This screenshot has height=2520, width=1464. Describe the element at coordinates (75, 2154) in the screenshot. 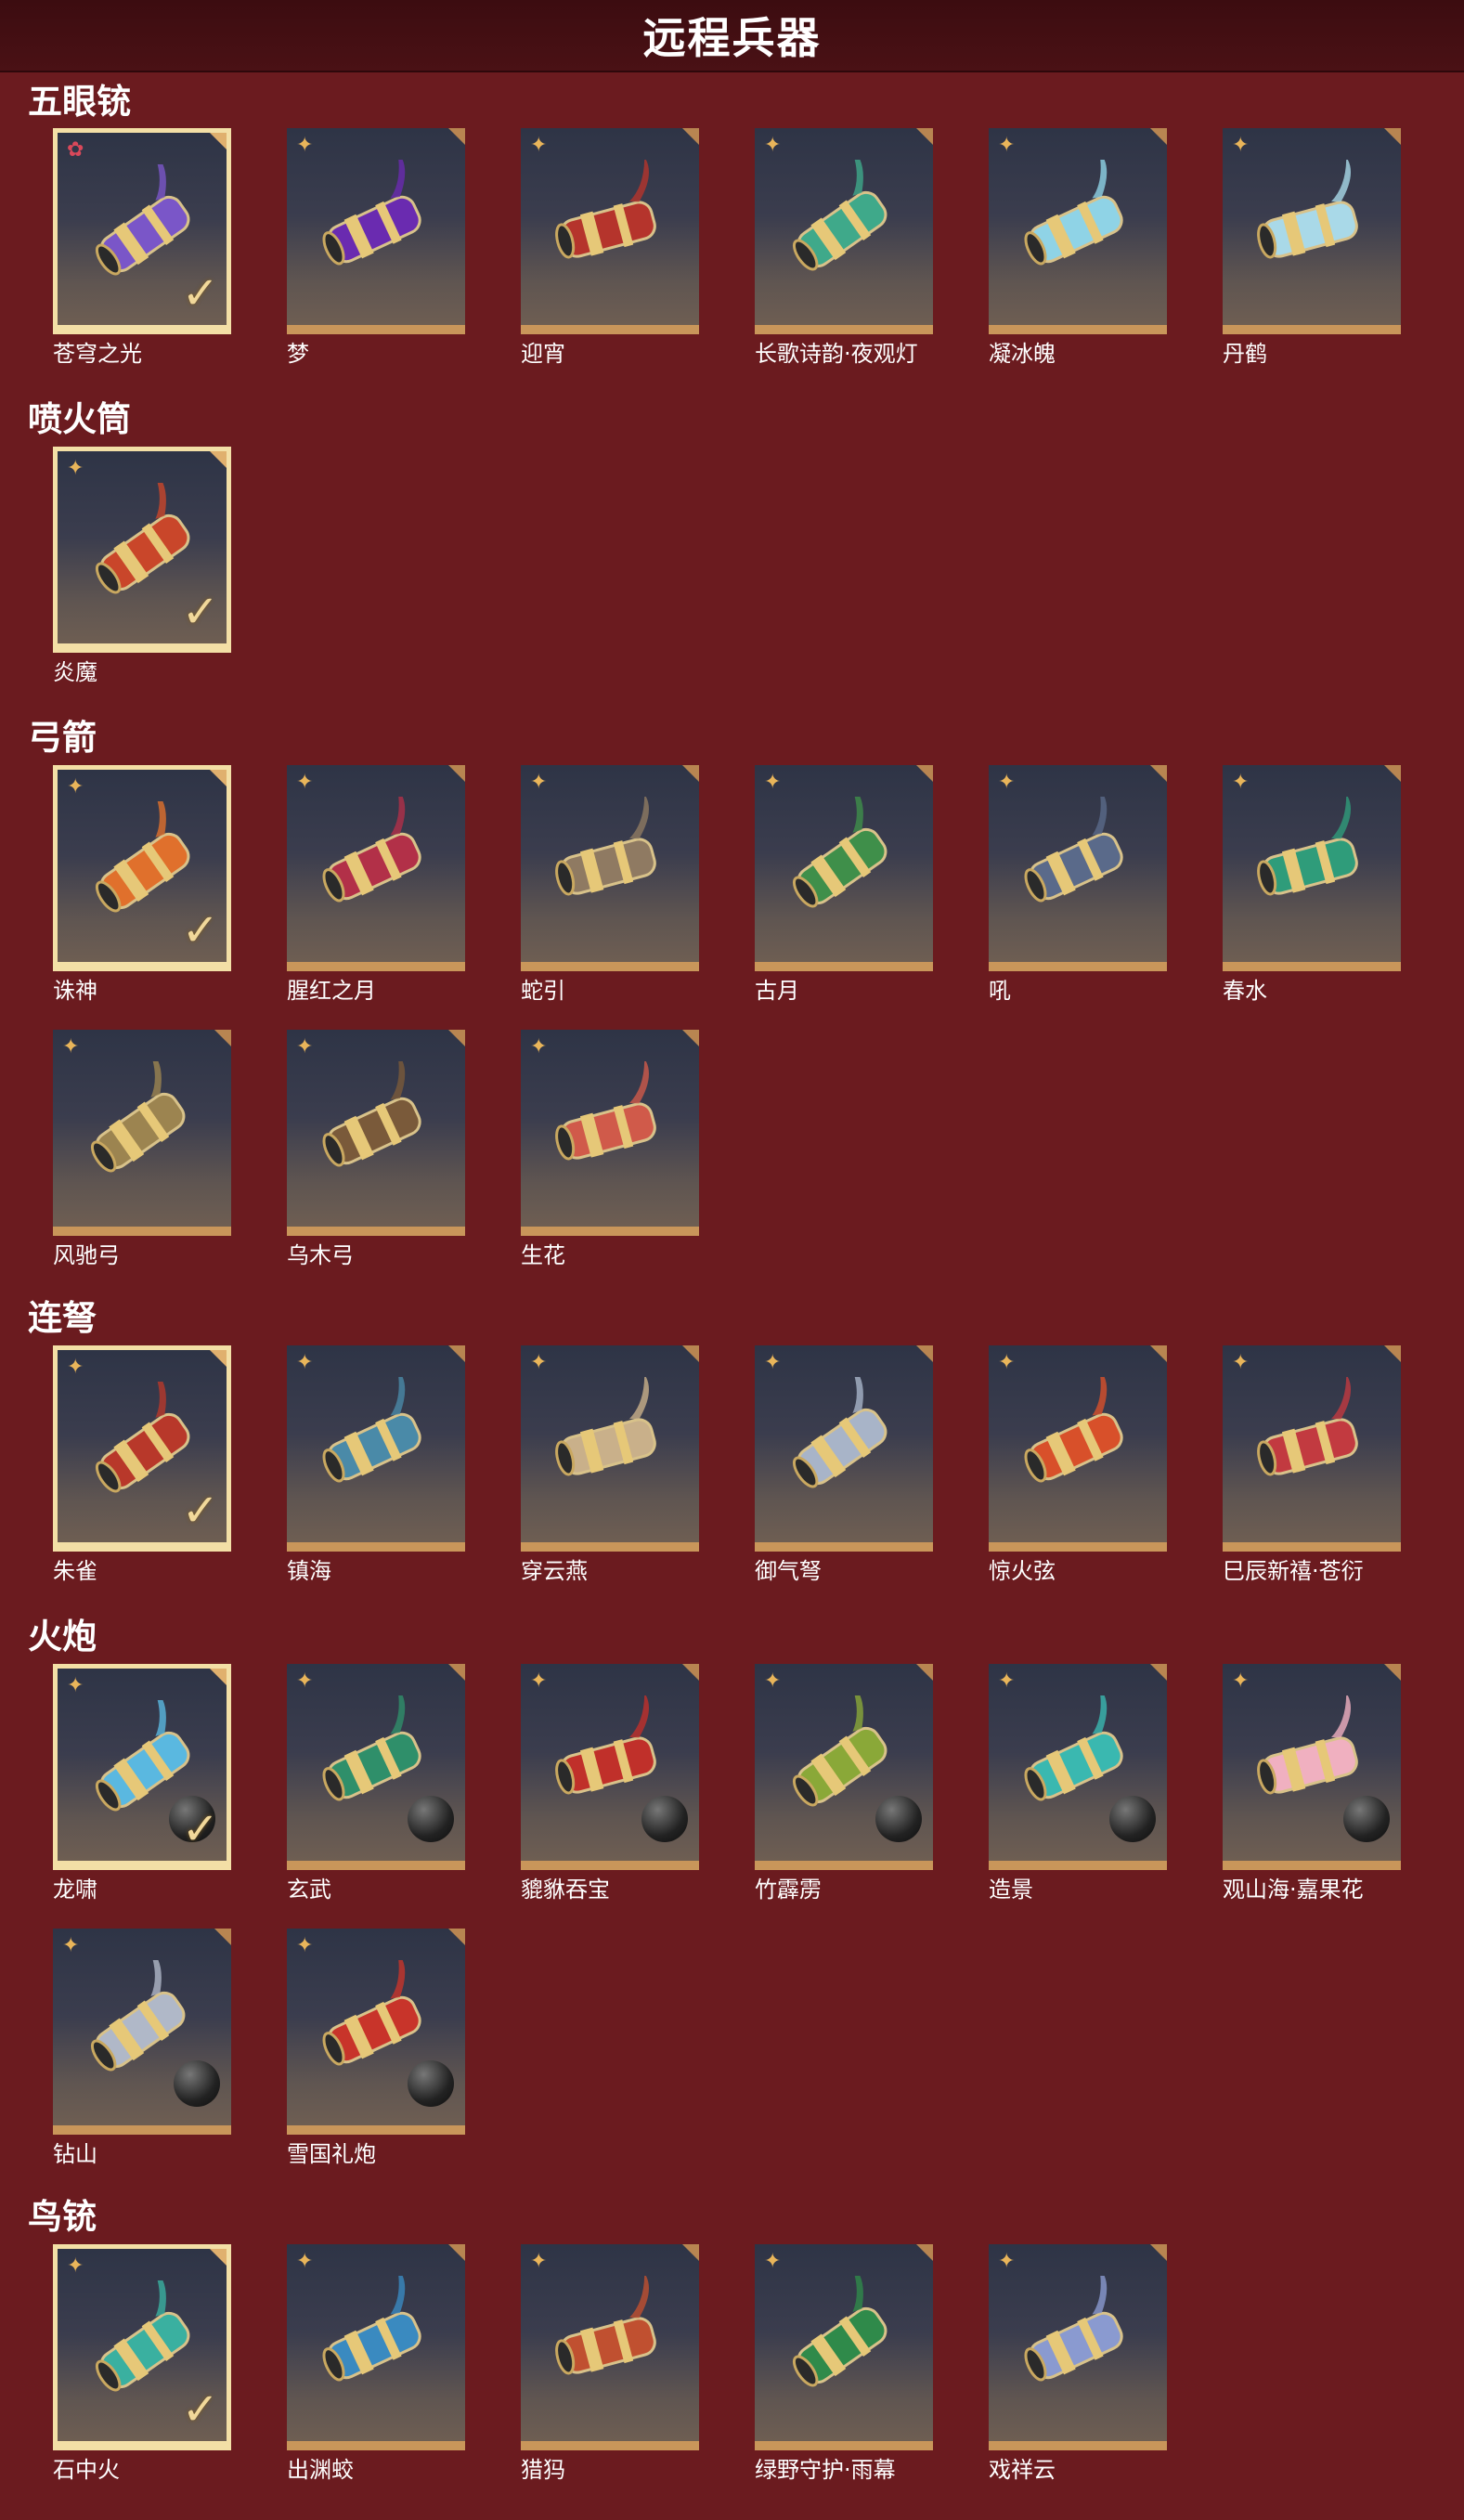

I see `weapon-name: 钻山` at that location.